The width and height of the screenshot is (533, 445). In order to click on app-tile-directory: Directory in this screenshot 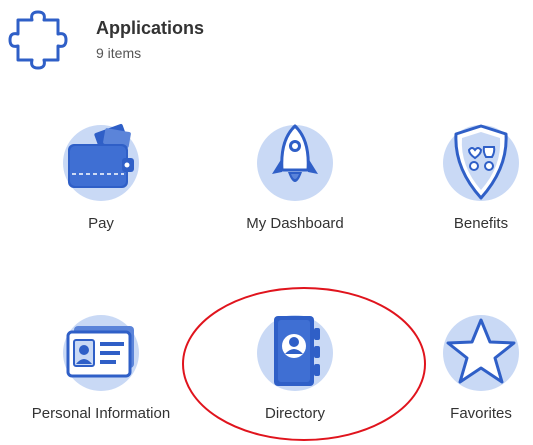, I will do `click(295, 373)`.